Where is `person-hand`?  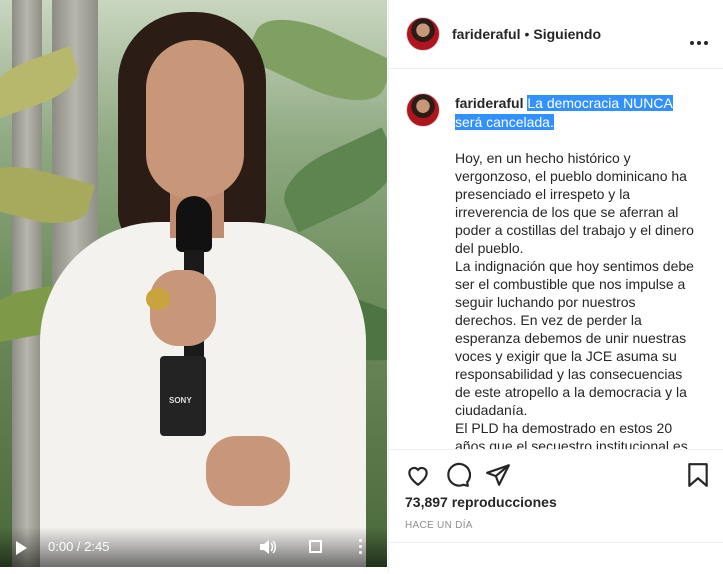 person-hand is located at coordinates (248, 471).